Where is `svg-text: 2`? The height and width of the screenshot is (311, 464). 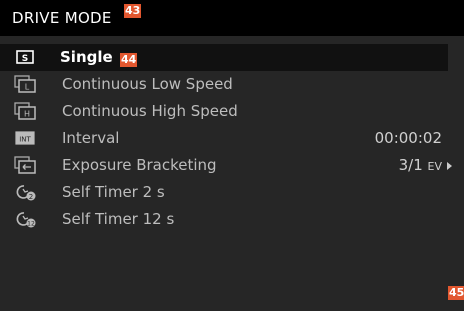
svg-text: 2 is located at coordinates (31, 197).